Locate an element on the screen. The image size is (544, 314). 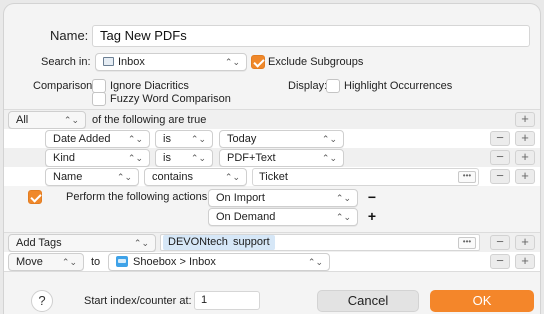
fuzzy-word-label: Fuzzy Word Comparison is located at coordinates (170, 99).